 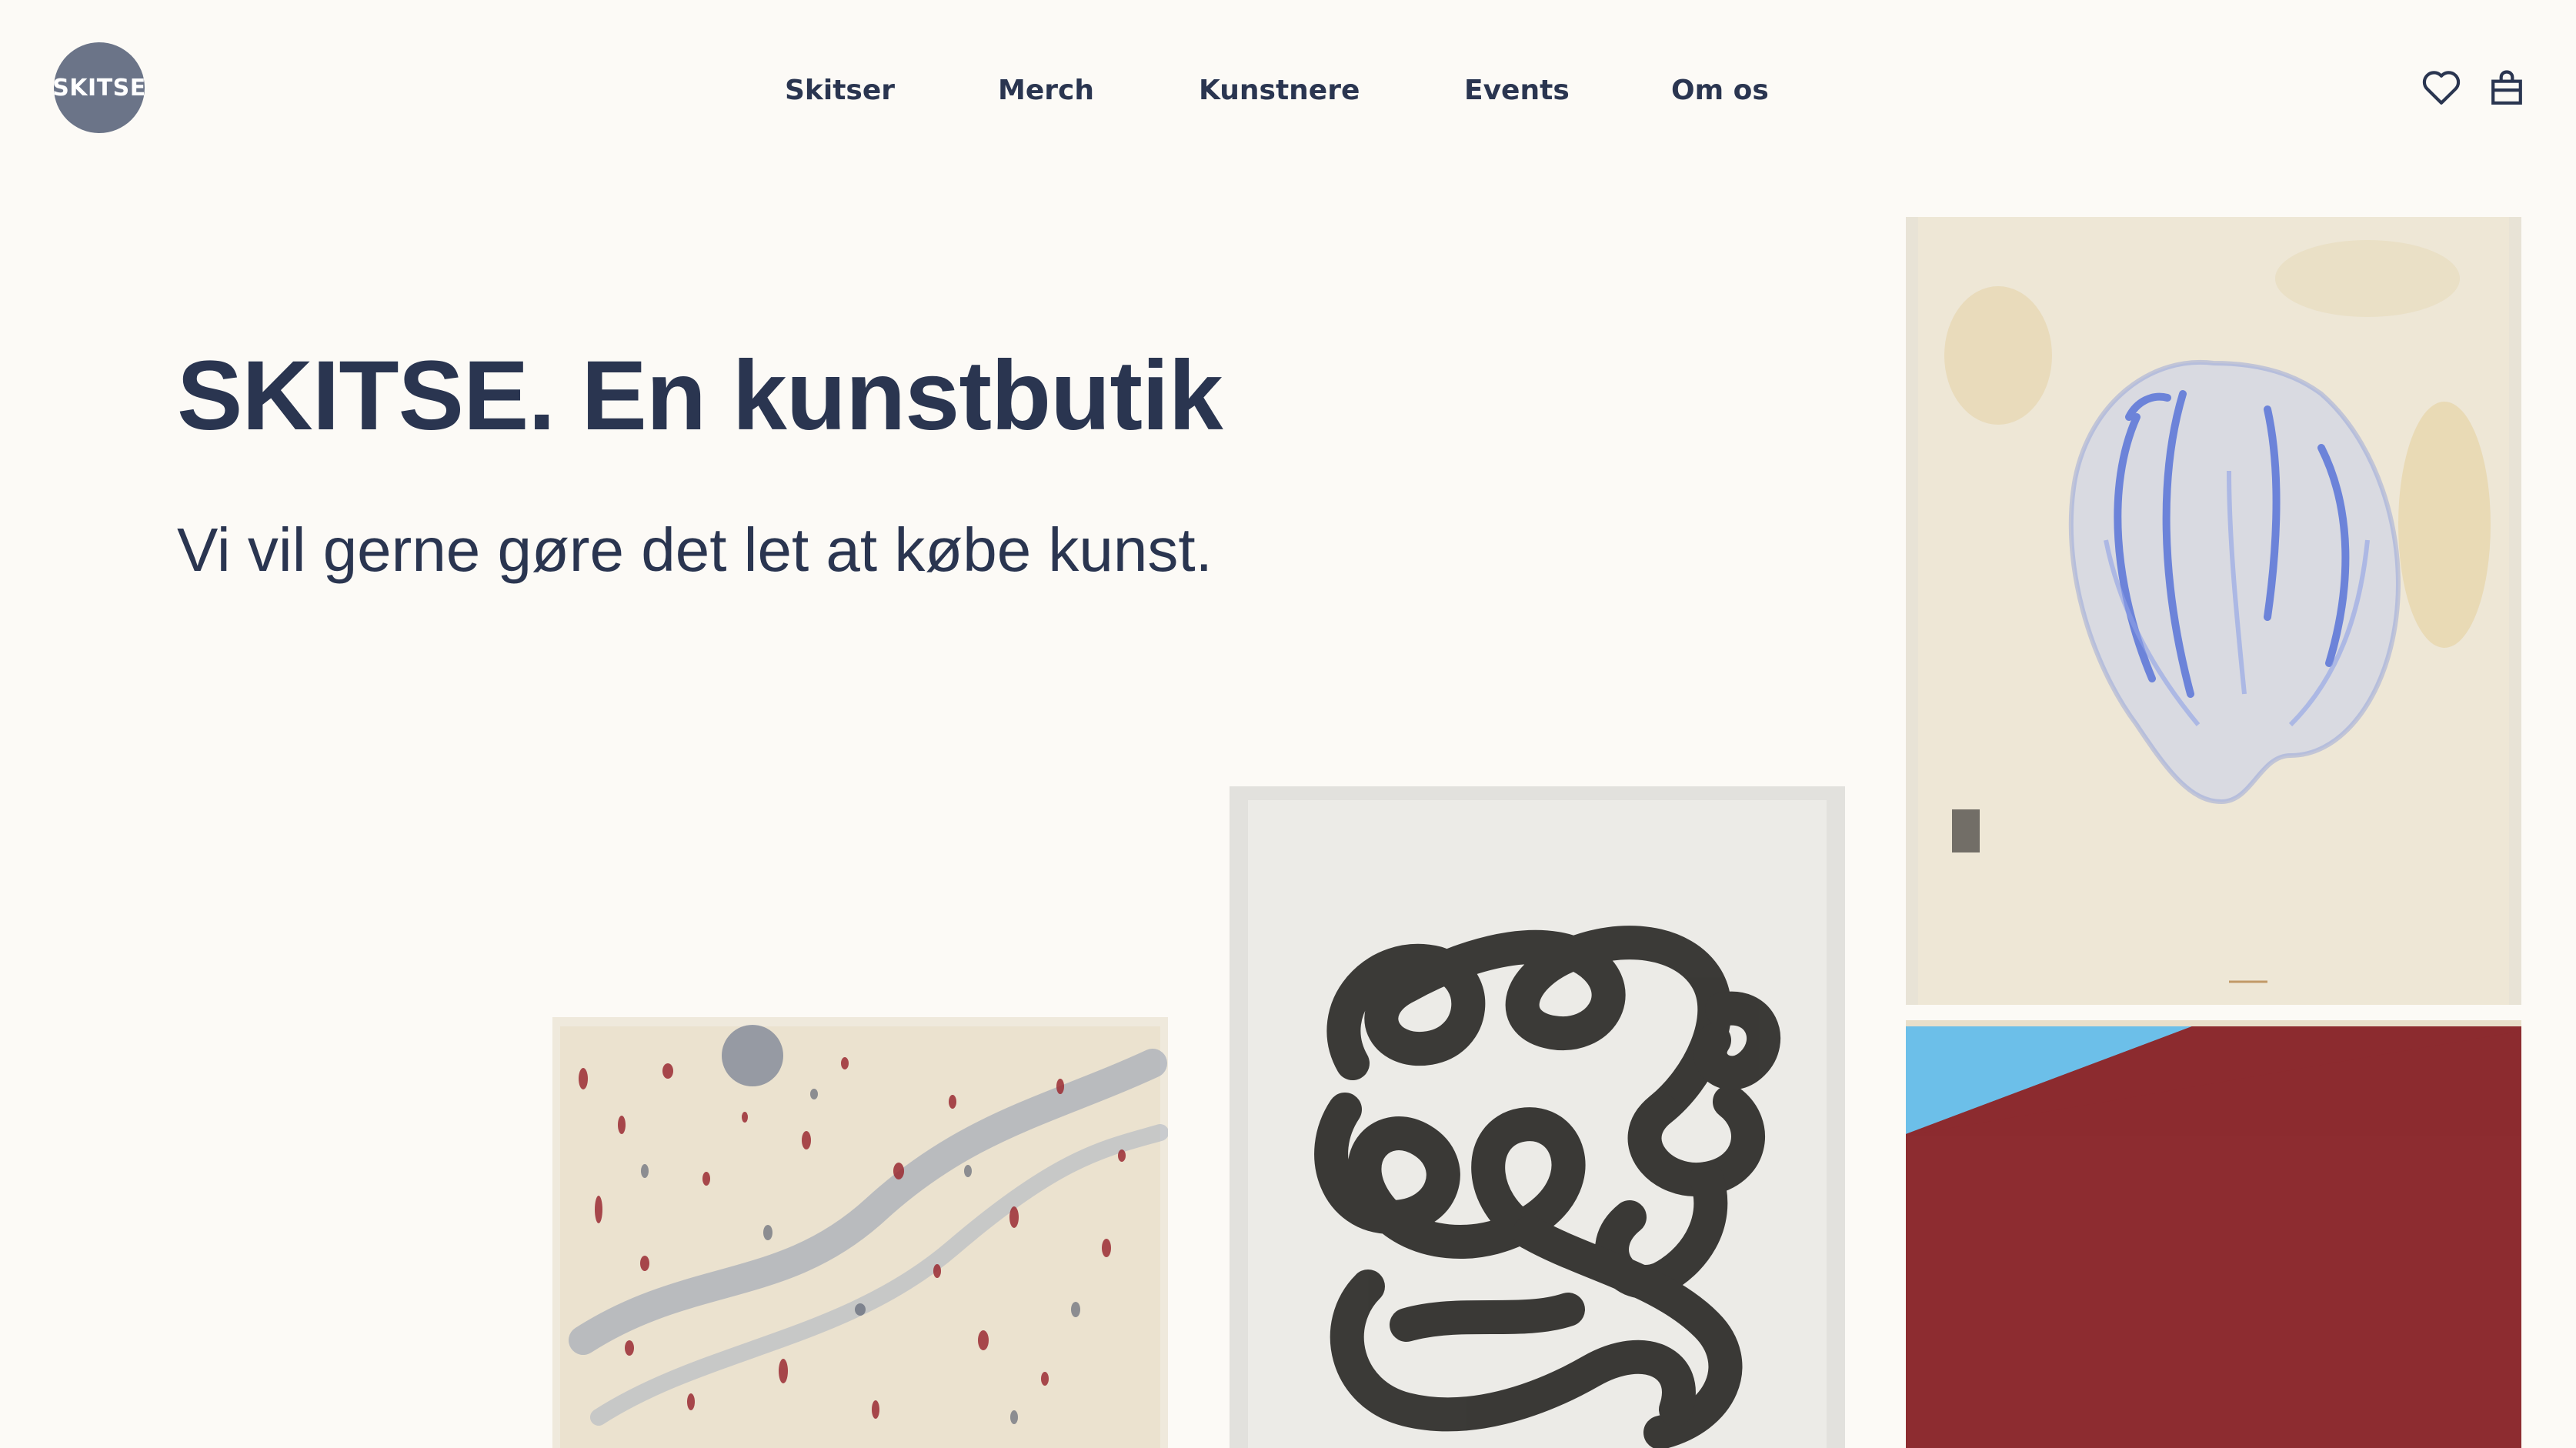 What do you see at coordinates (700, 396) in the screenshot?
I see `hero-title: SKITSE. En kunstbutik` at bounding box center [700, 396].